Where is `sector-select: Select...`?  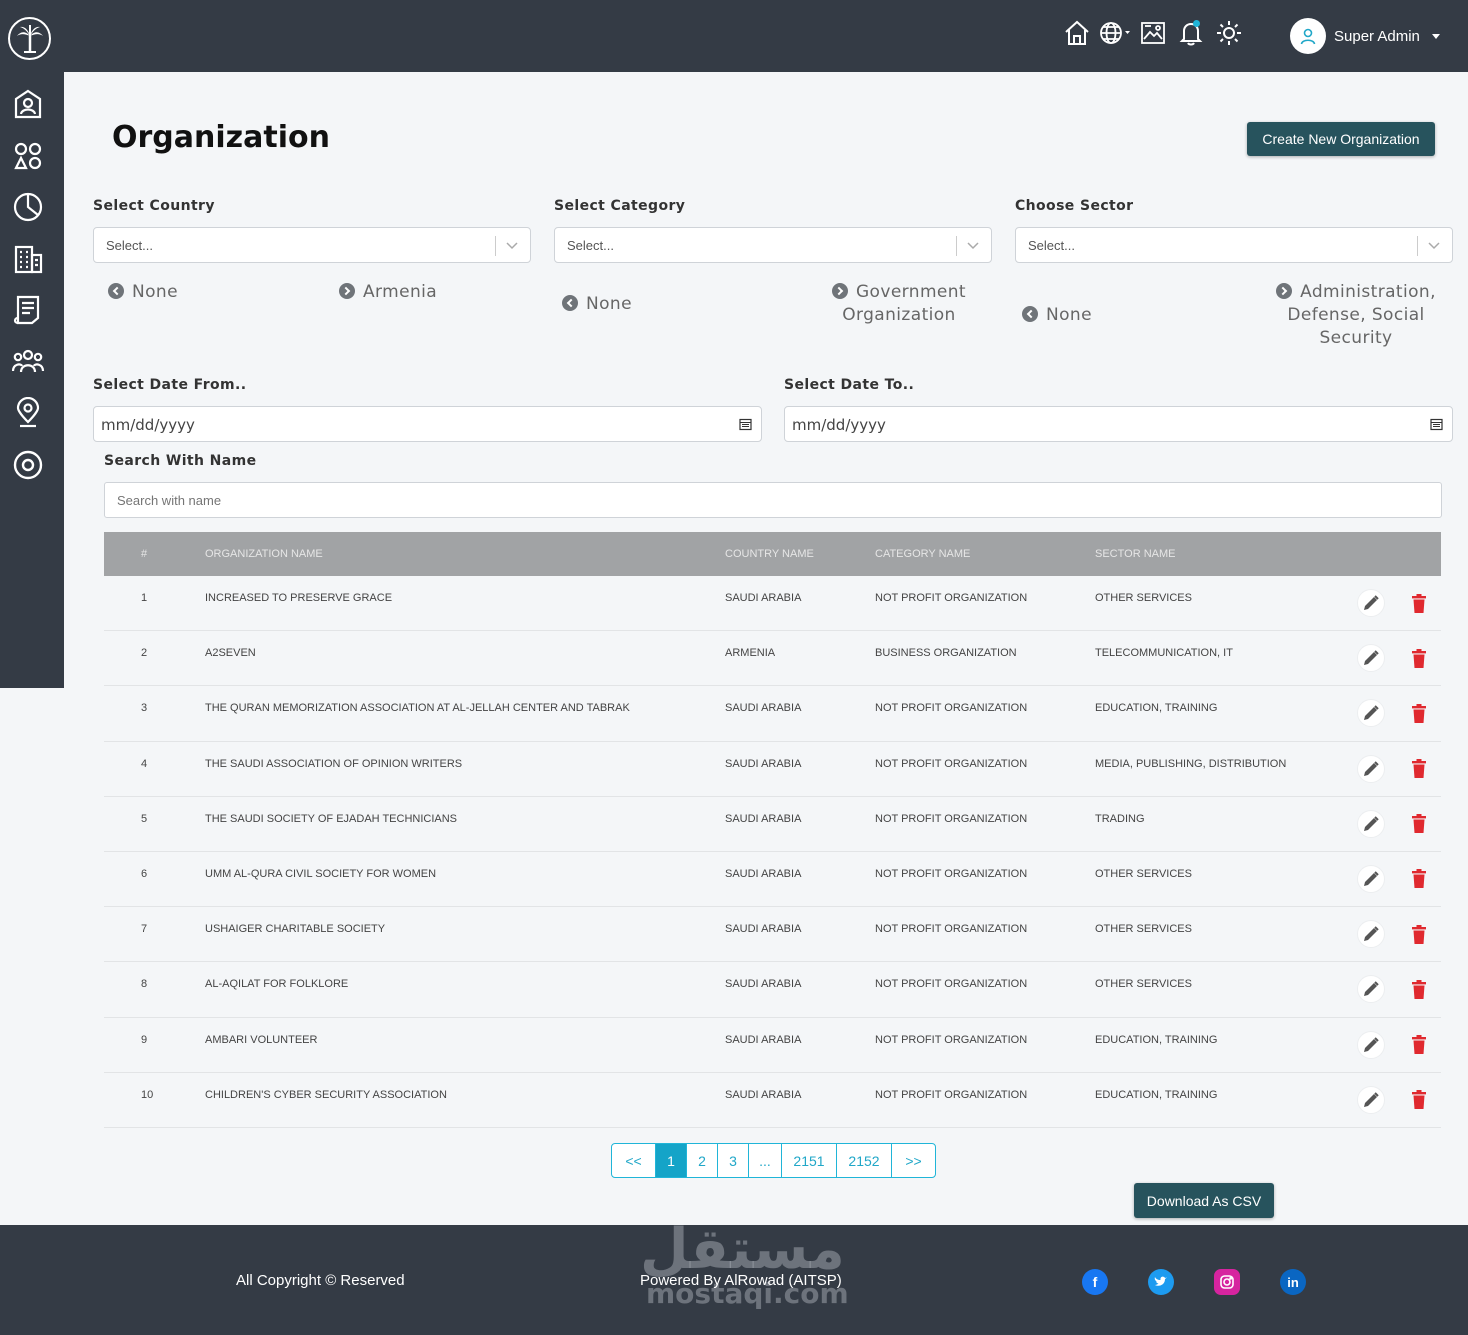
sector-select: Select... is located at coordinates (1234, 245).